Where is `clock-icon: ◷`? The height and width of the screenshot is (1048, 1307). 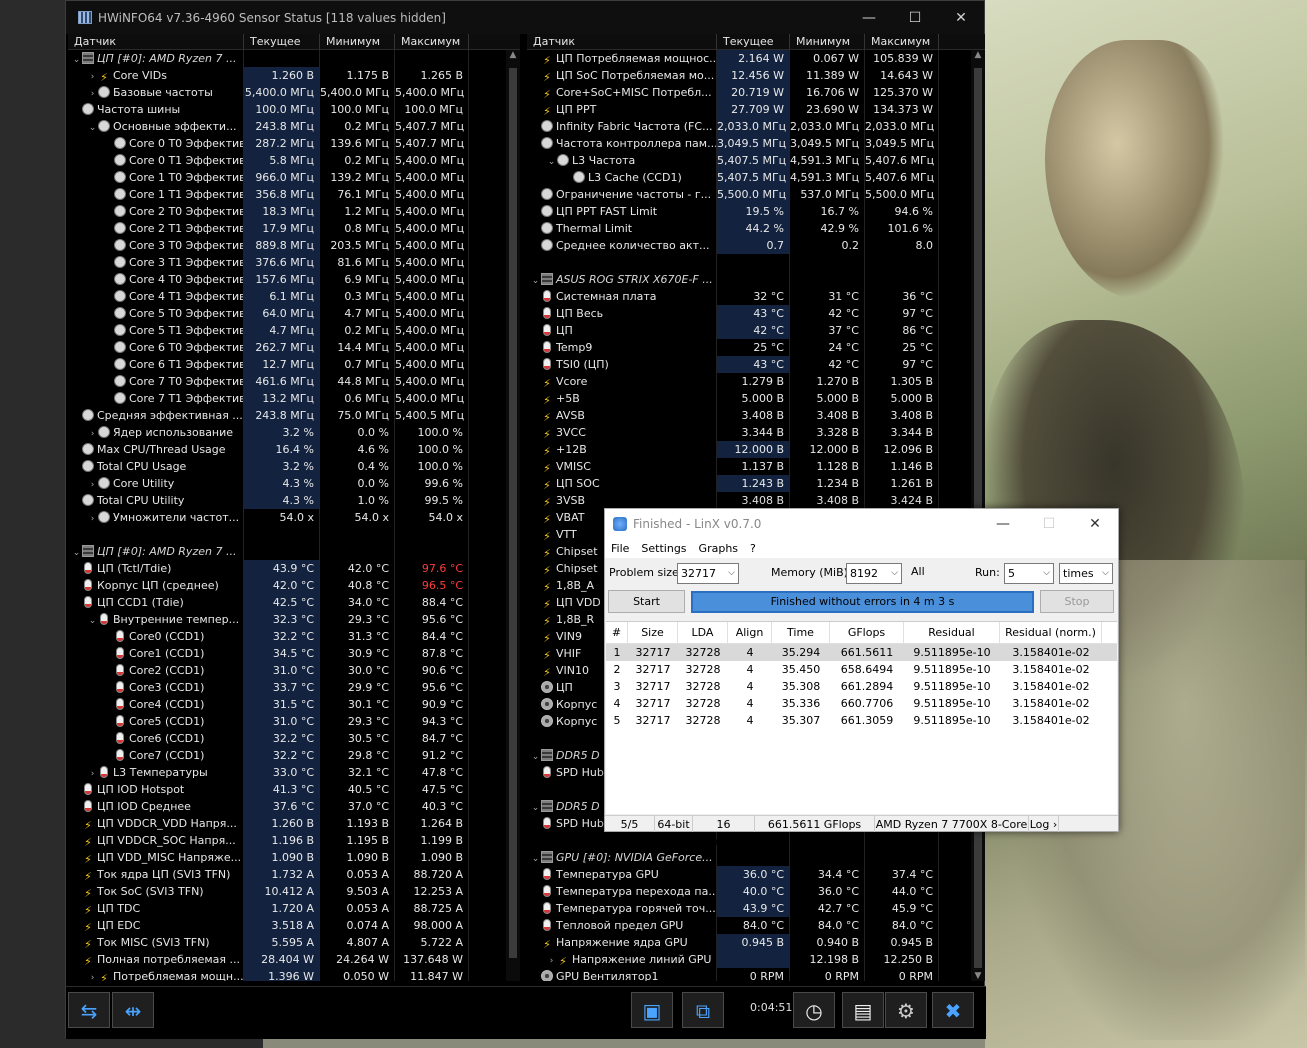
clock-icon: ◷ is located at coordinates (814, 1010).